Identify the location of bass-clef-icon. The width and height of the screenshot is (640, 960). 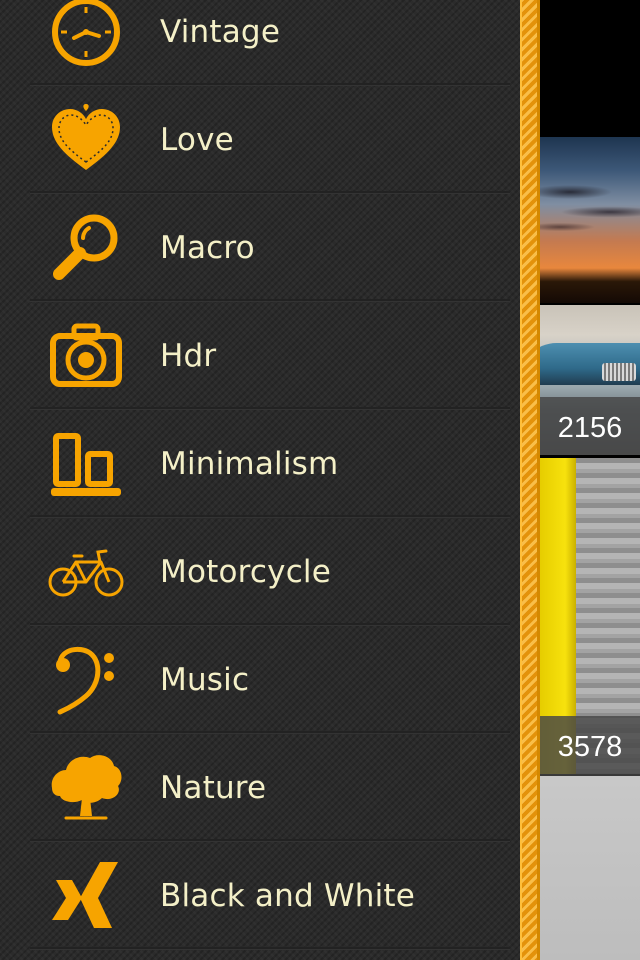
(86, 680).